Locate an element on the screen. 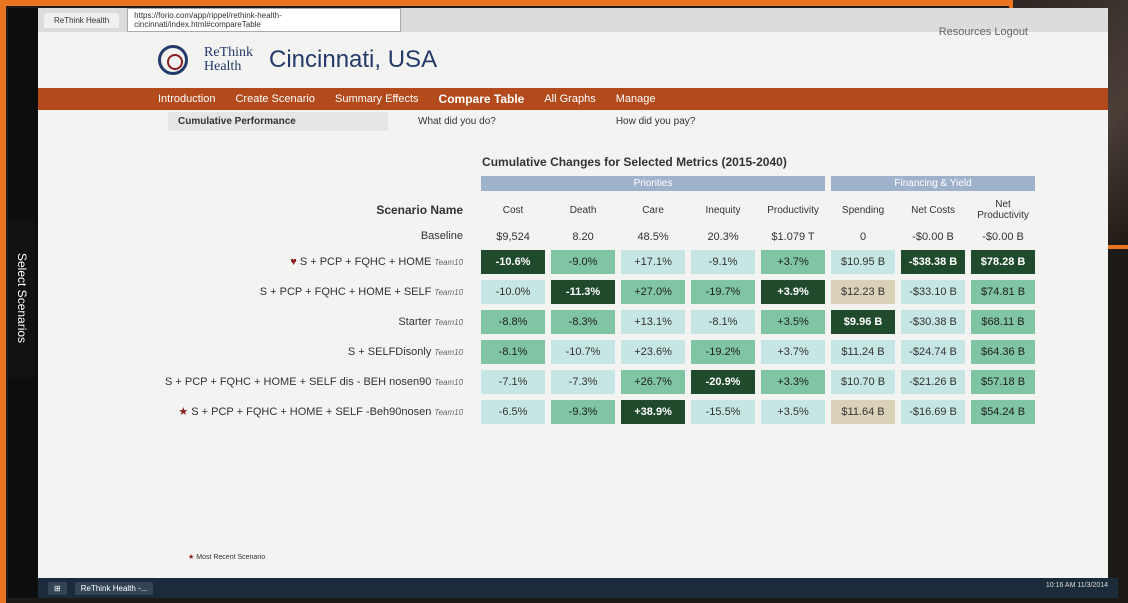 The width and height of the screenshot is (1128, 603). baseline-value: 20.3% is located at coordinates (723, 236).